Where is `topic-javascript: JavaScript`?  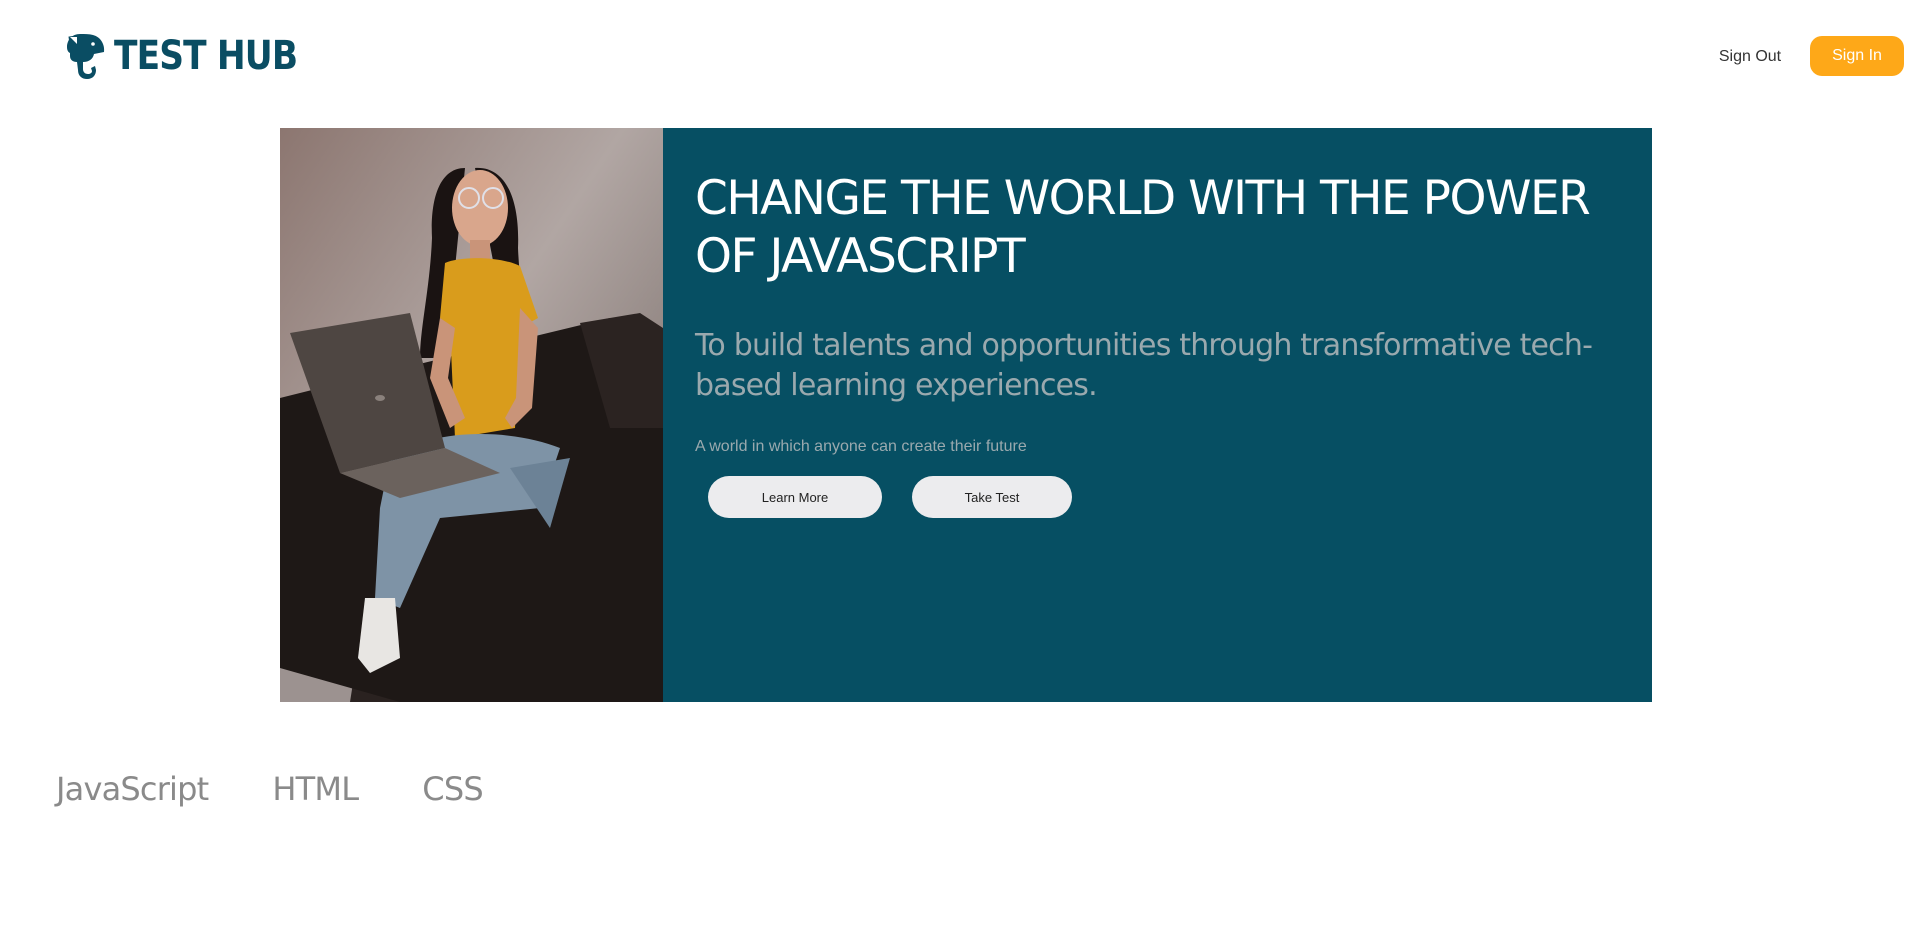 topic-javascript: JavaScript is located at coordinates (132, 789).